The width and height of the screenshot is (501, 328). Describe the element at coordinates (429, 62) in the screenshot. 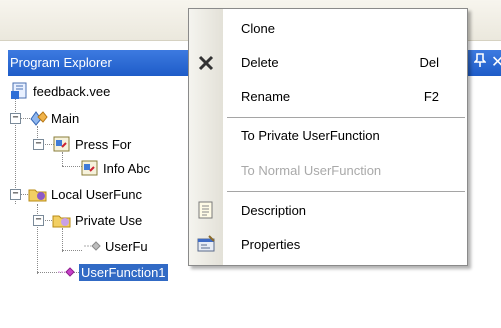

I see `menu-item-shortcut: Del` at that location.